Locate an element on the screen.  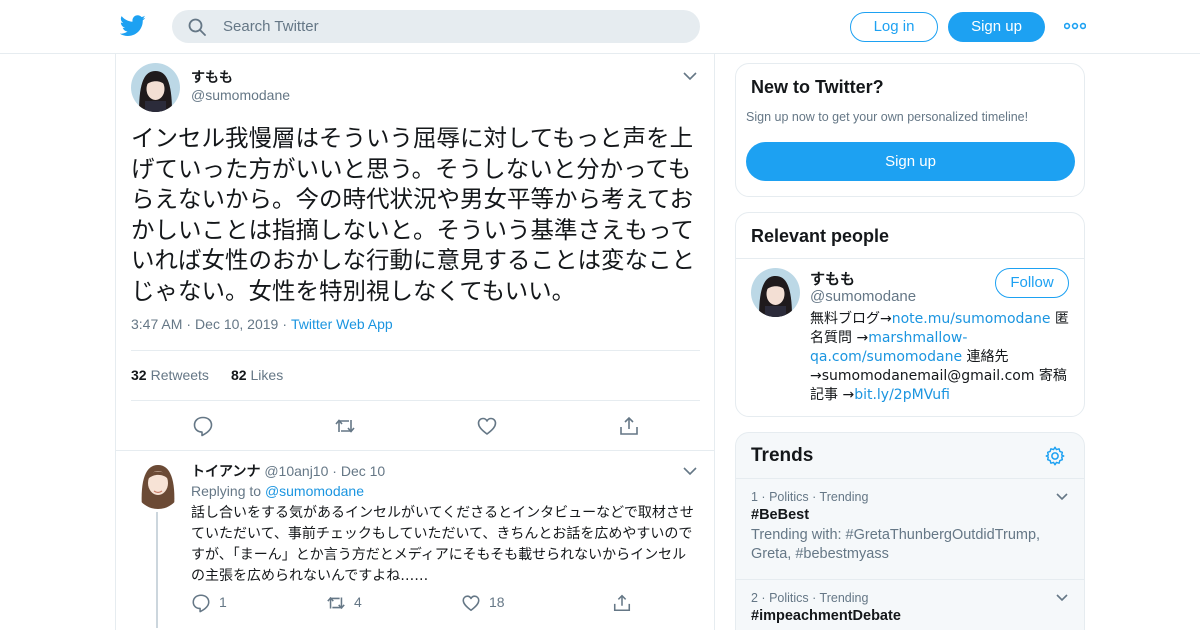
reply-date: Dec 10 is located at coordinates (363, 471).